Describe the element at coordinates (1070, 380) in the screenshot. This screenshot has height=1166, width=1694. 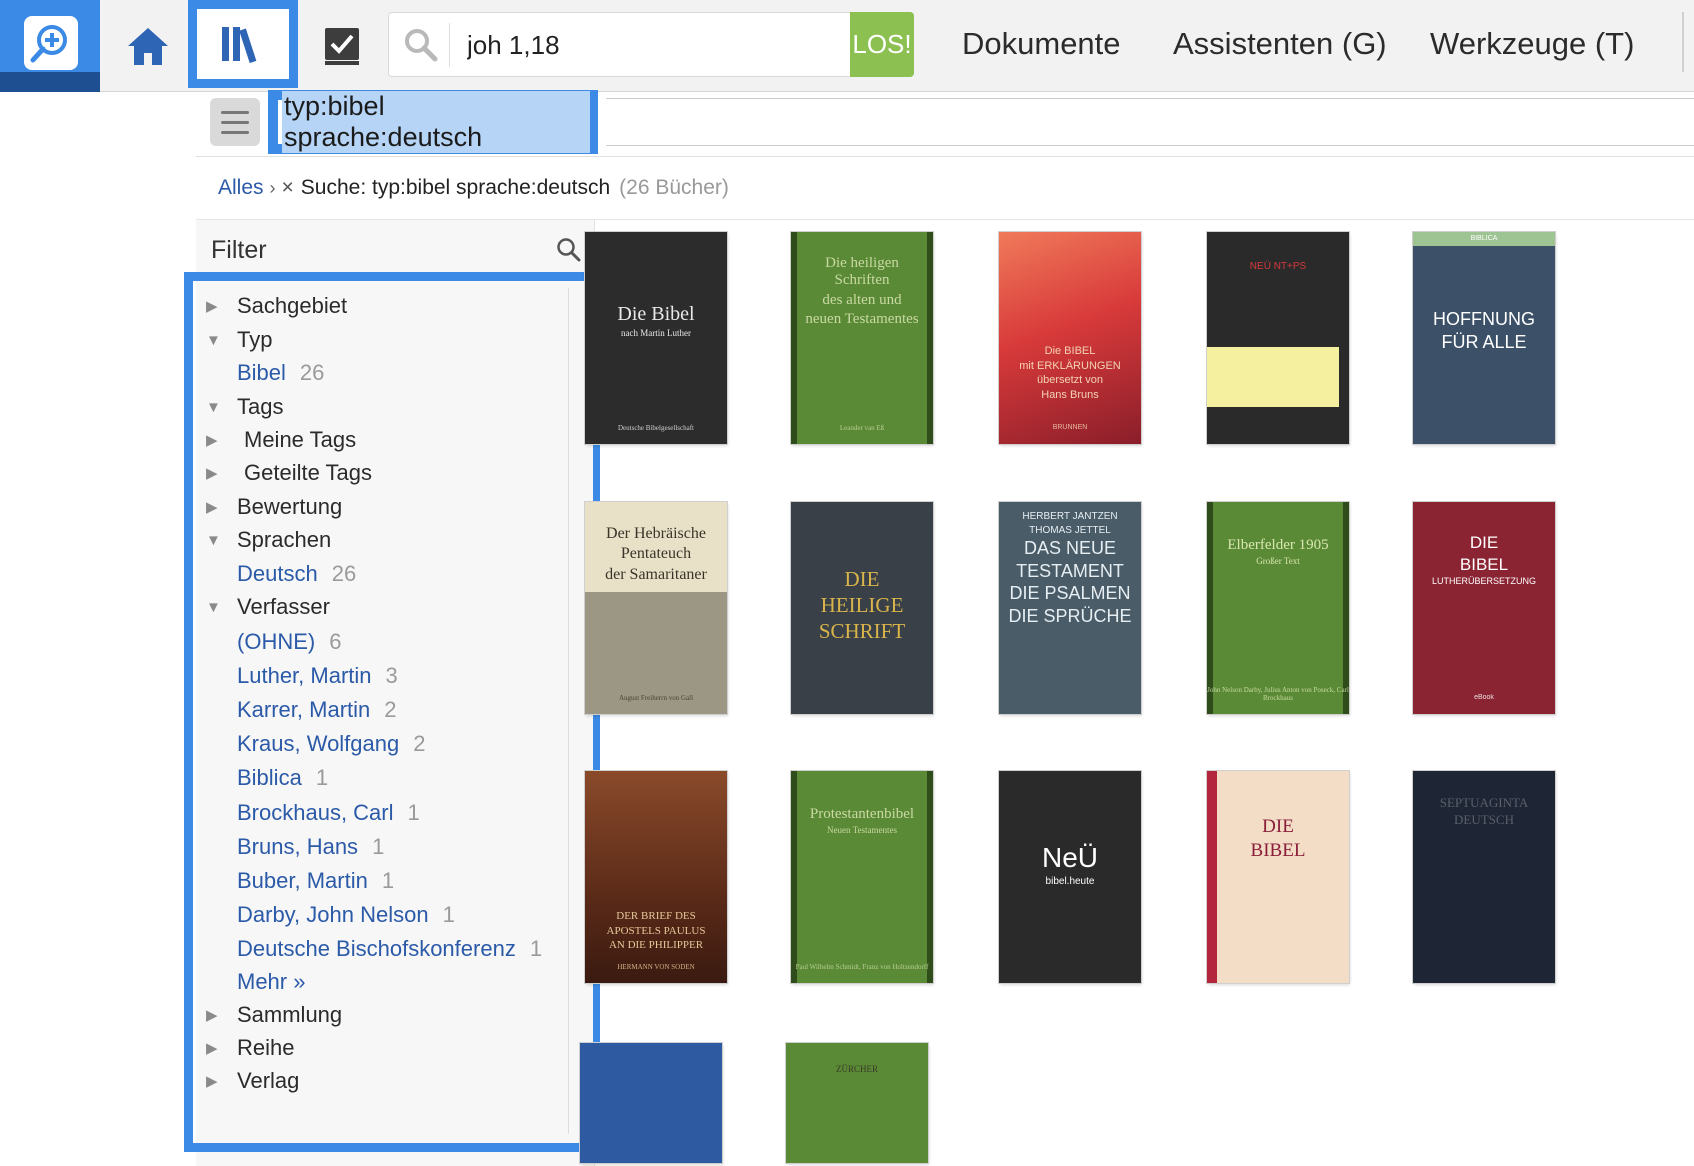
I see `book-title-line: übersetzt von` at that location.